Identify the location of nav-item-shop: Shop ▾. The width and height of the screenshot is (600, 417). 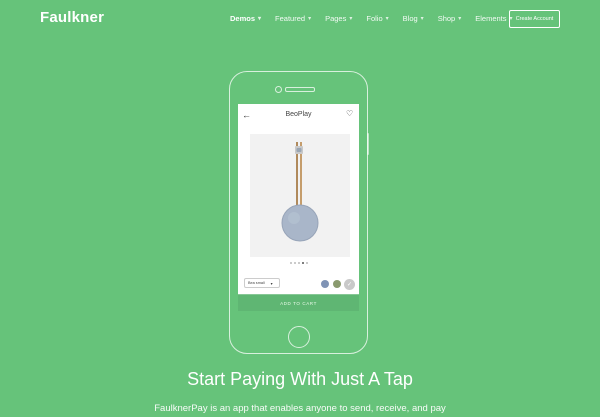
(450, 18).